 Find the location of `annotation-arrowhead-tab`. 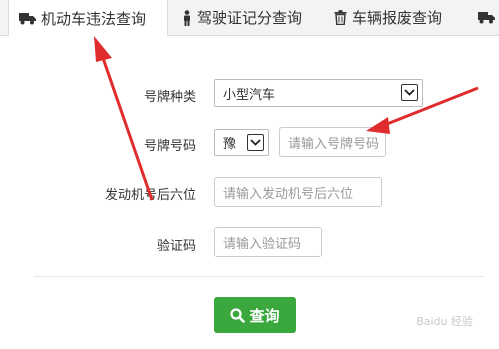

annotation-arrowhead-tab is located at coordinates (103, 49).